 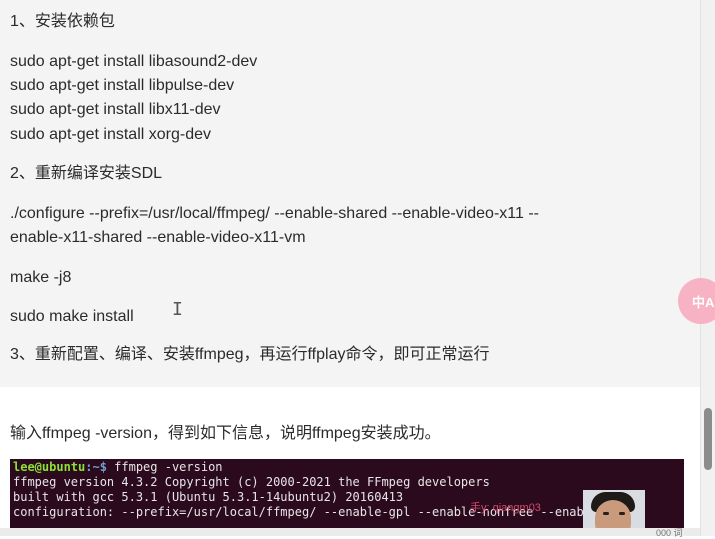 I want to click on configure-line-2: enable-x11-shared --enable-video-x11-vm, so click(x=158, y=237).